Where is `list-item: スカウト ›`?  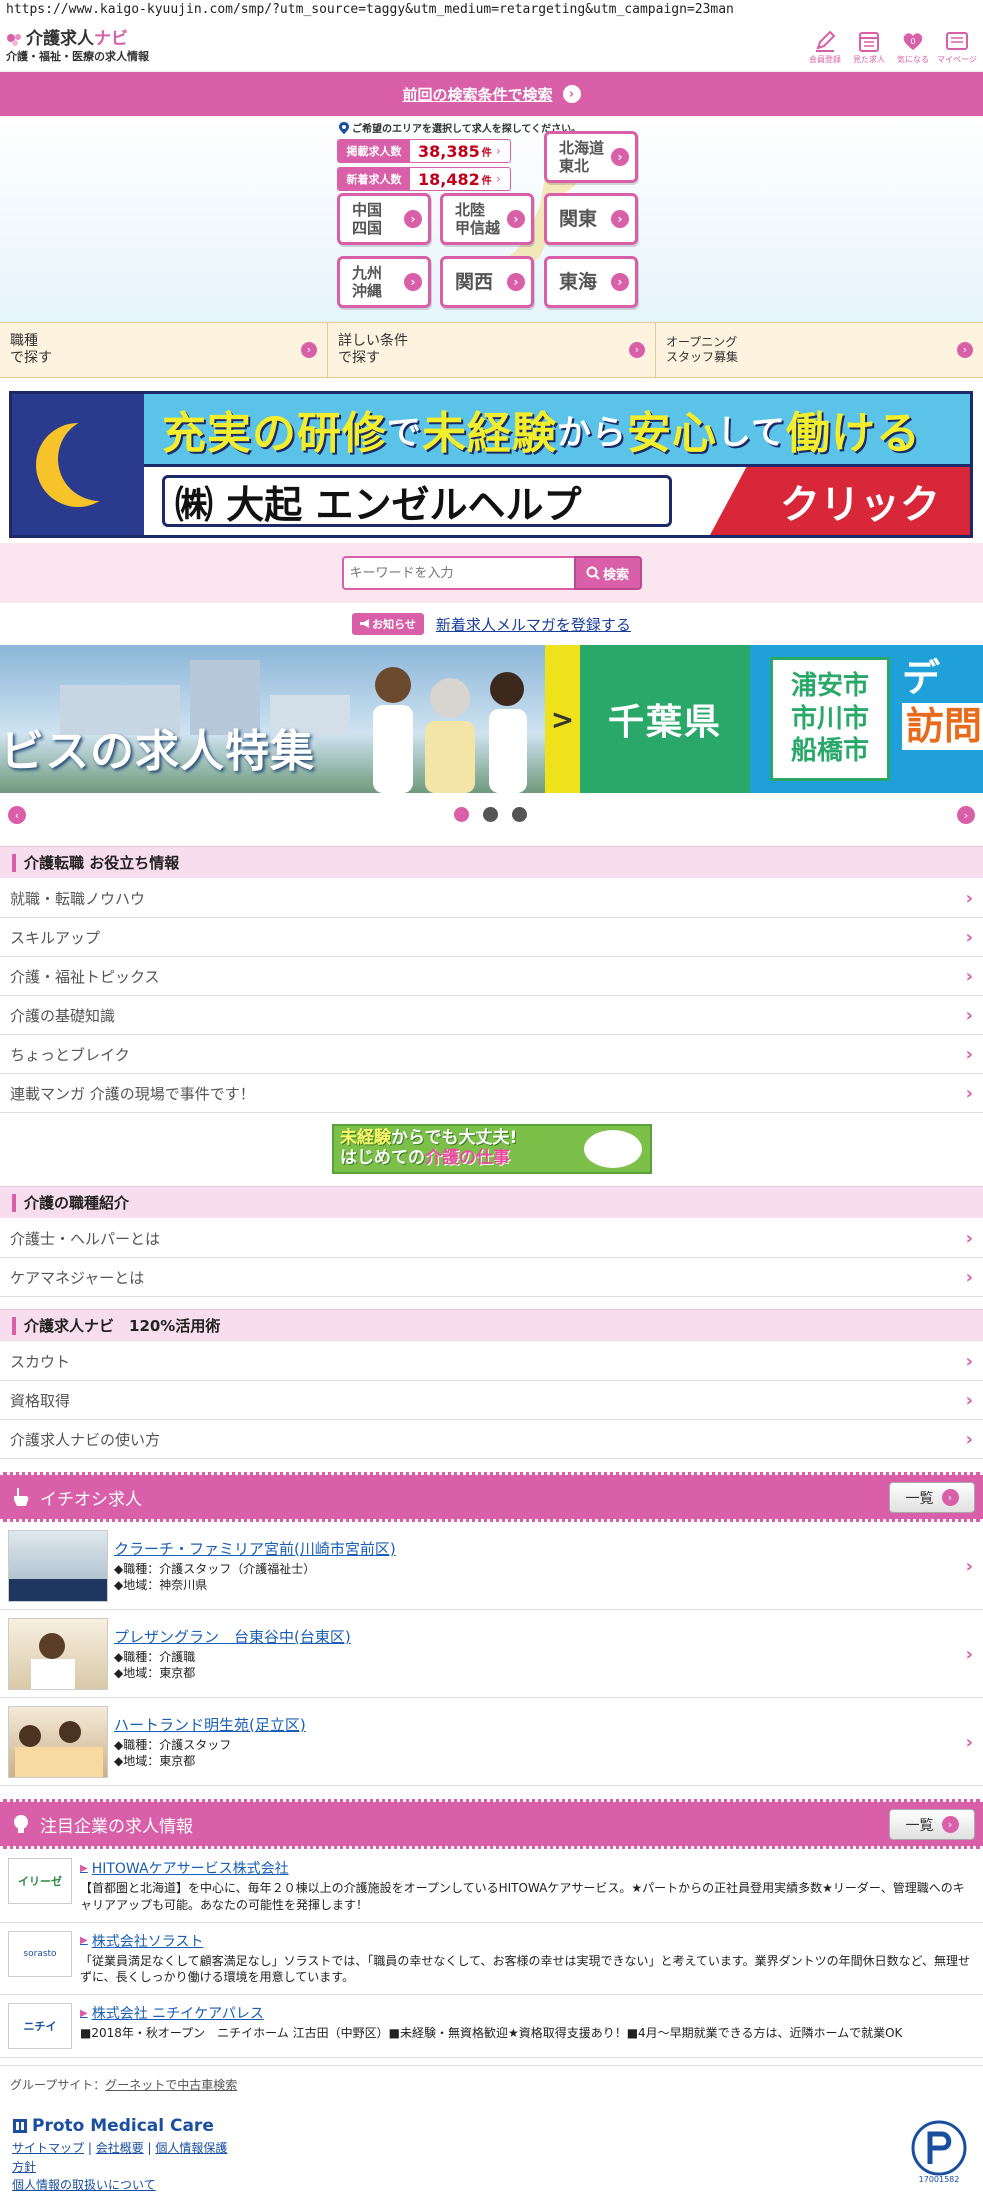
list-item: スカウト › is located at coordinates (491, 1361).